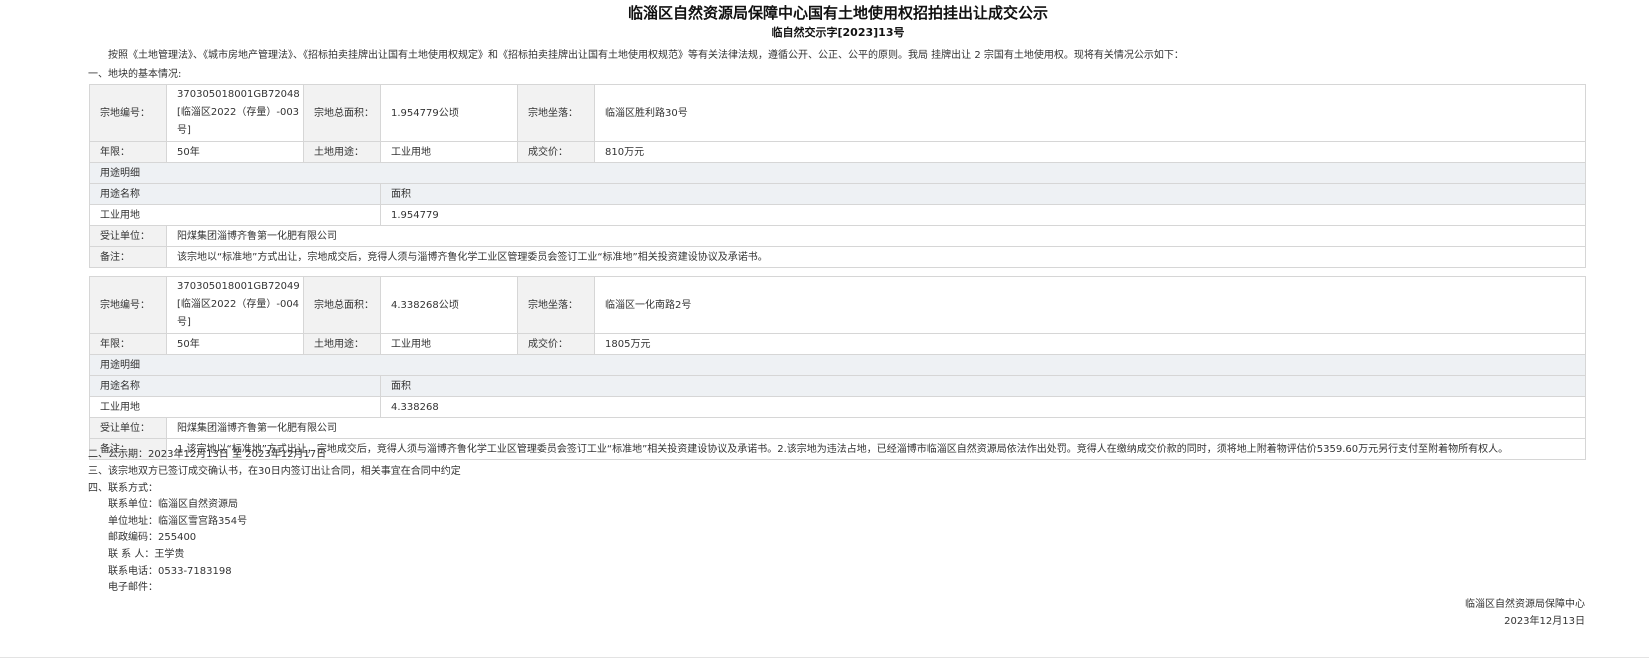 This screenshot has width=1649, height=667. Describe the element at coordinates (235, 113) in the screenshot. I see `parcel-no-value: 370305018001GB72048 [临淄区2022（存量）-003号]` at that location.